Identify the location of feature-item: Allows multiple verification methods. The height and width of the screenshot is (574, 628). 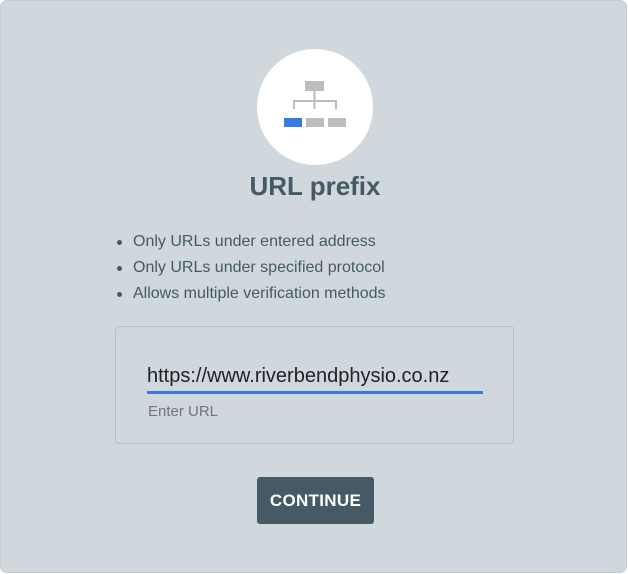
(250, 294).